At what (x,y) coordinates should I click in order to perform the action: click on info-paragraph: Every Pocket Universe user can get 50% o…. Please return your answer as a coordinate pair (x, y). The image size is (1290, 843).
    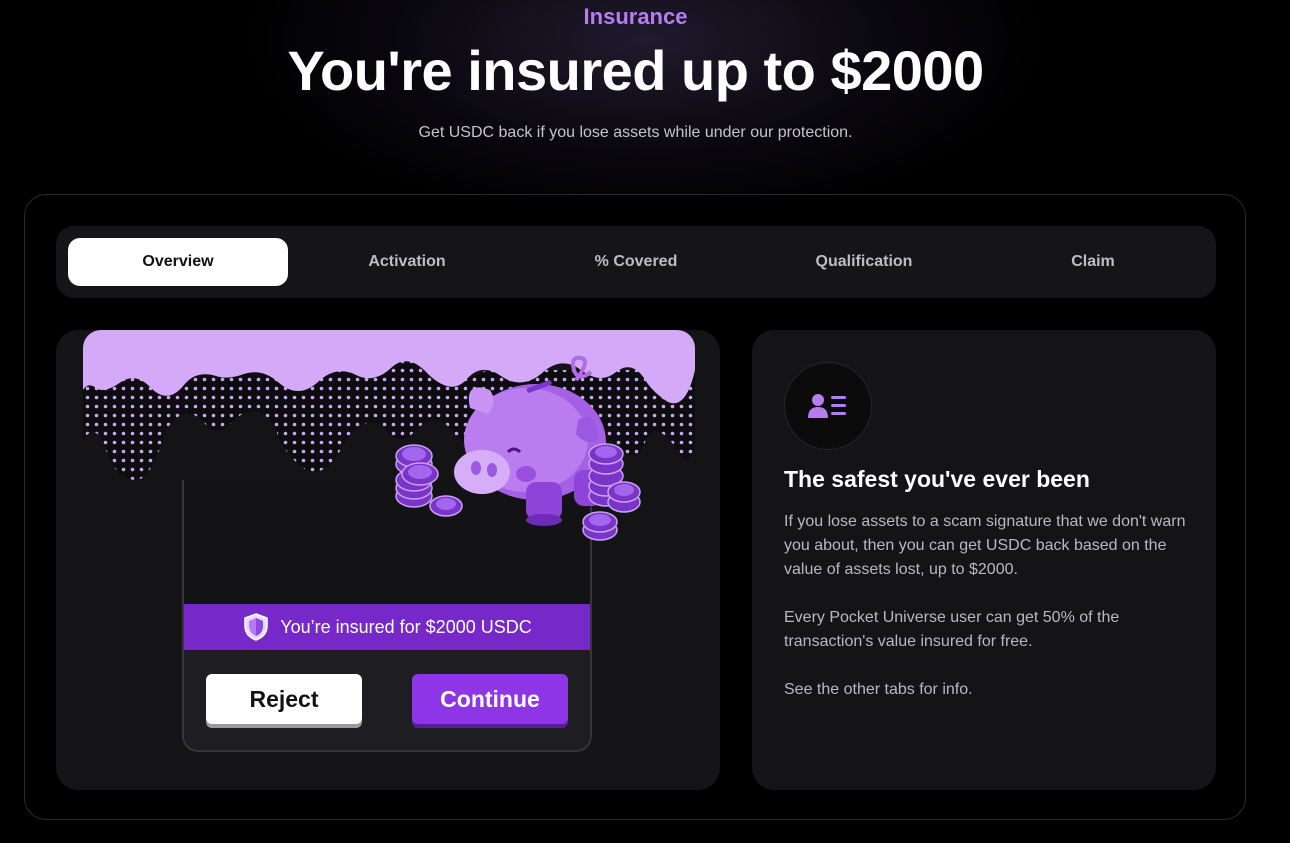
    Looking at the image, I should click on (952, 629).